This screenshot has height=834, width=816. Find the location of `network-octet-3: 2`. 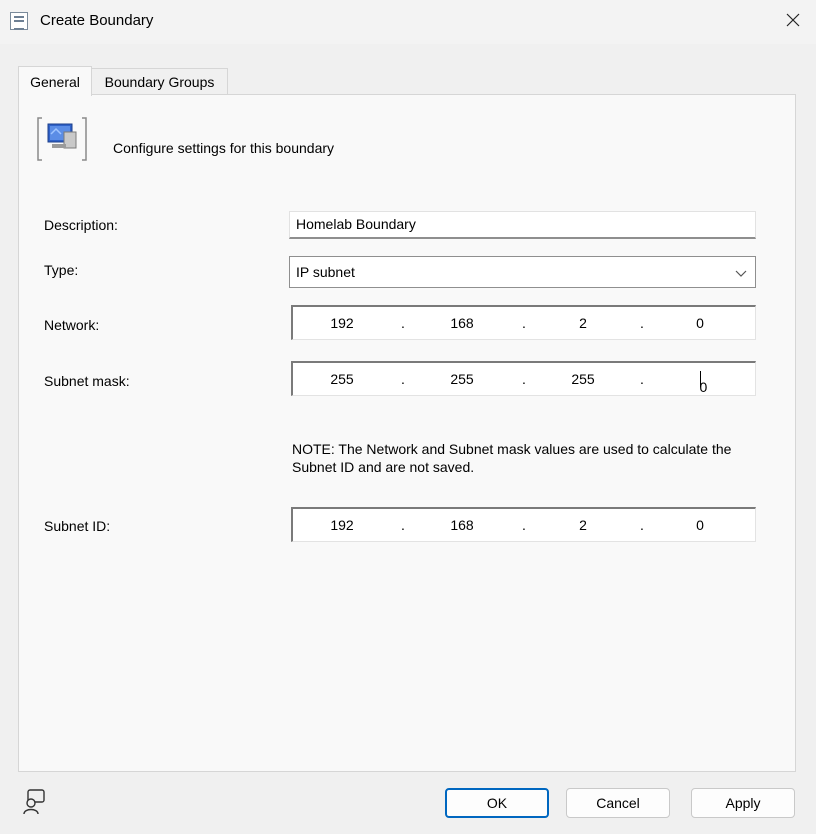

network-octet-3: 2 is located at coordinates (583, 323).